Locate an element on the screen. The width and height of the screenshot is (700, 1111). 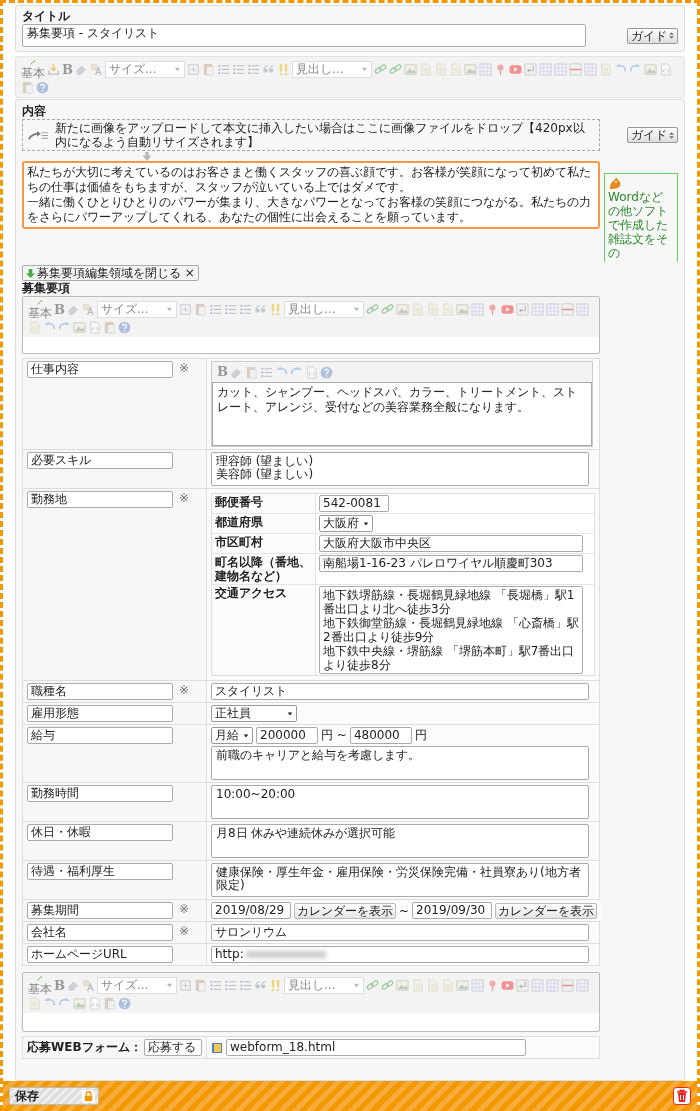
title-field: 募集要項 - スタイリスト is located at coordinates (304, 35).